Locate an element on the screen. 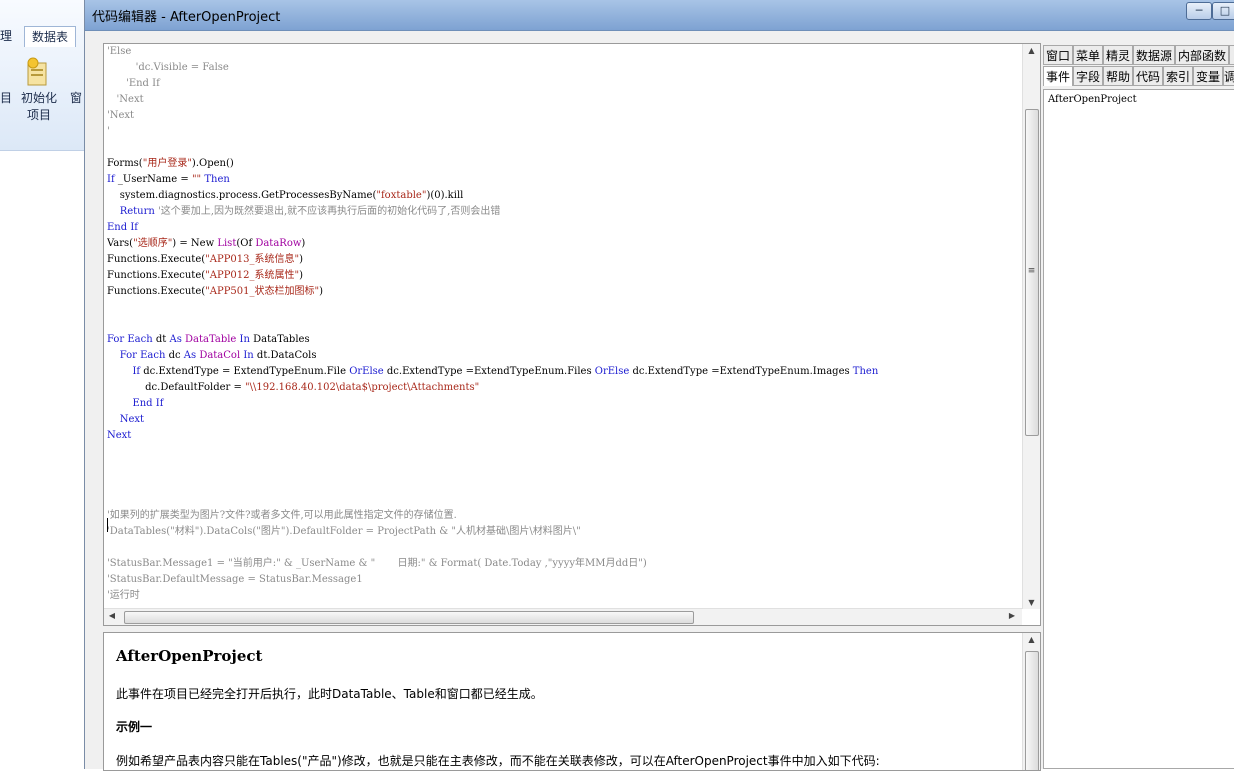  initialize-project-label-line1: 初始化 is located at coordinates (38, 98).